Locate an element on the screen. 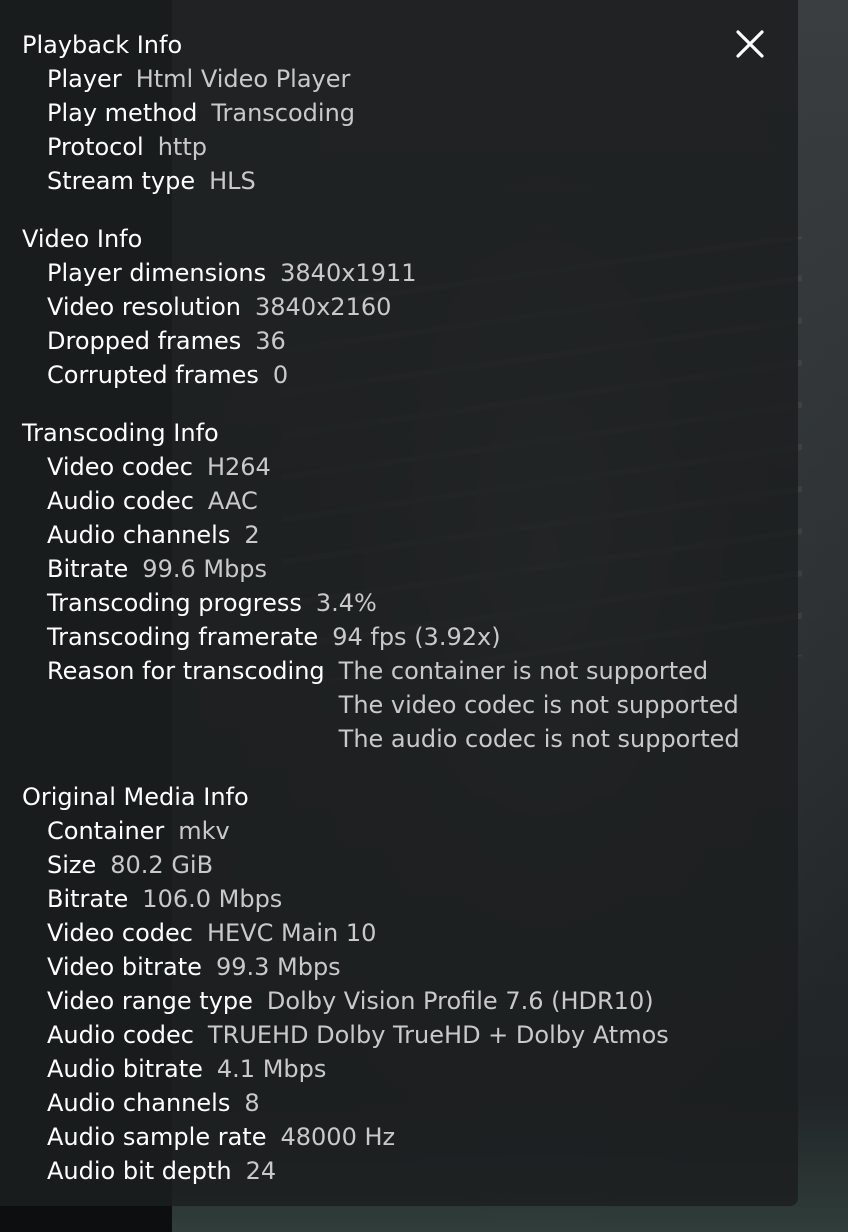 The width and height of the screenshot is (848, 1232). close-button is located at coordinates (750, 44).